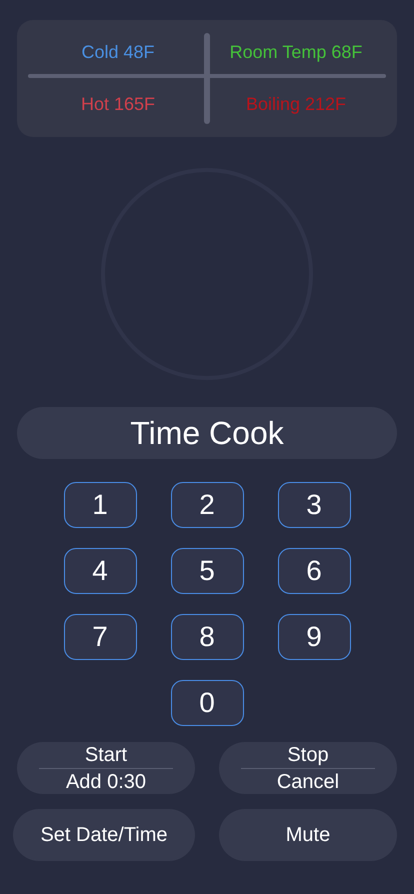  What do you see at coordinates (308, 768) in the screenshot?
I see `action-button: Stop Cancel` at bounding box center [308, 768].